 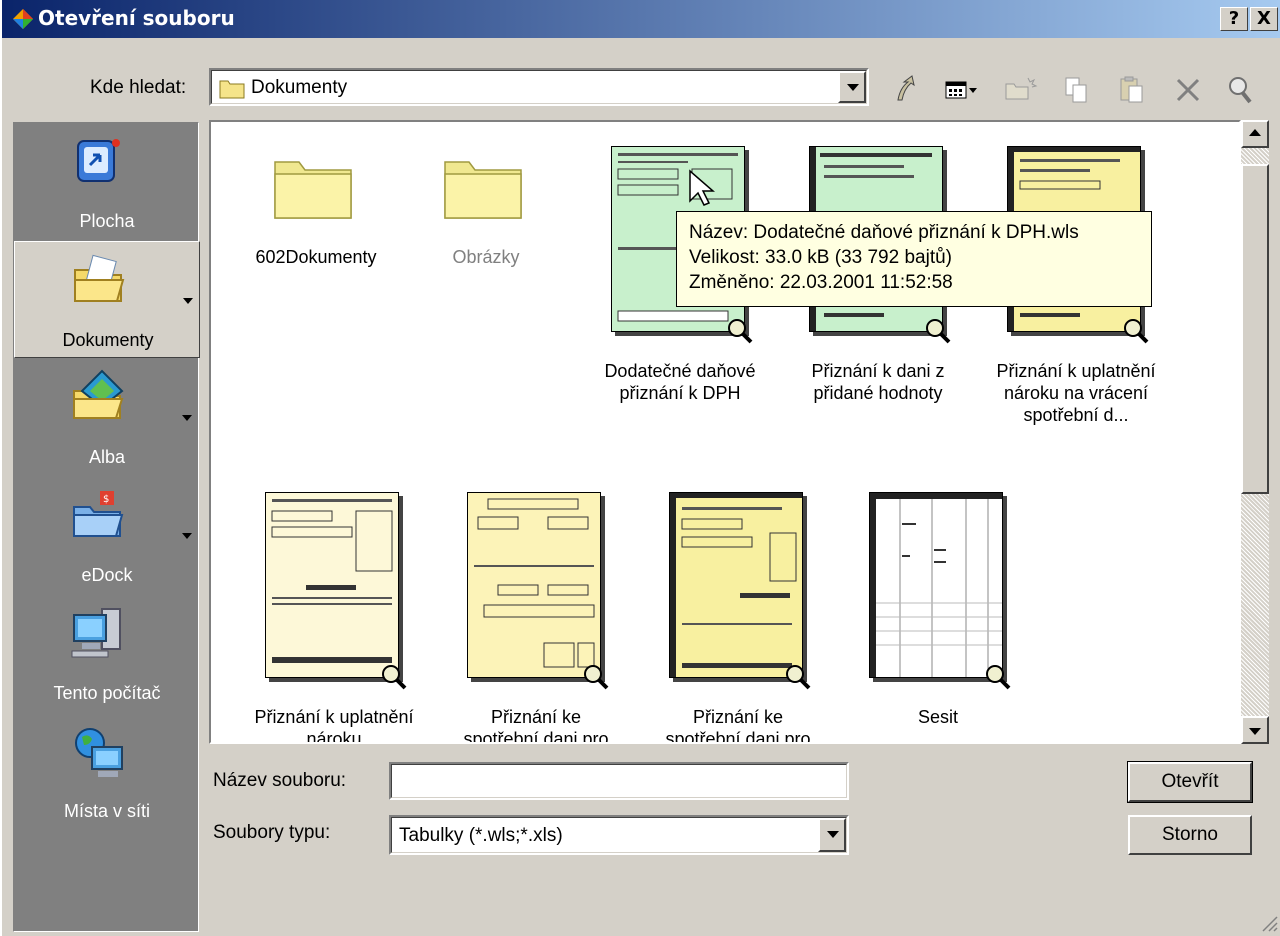 What do you see at coordinates (852, 87) in the screenshot?
I see `lookin-dropdown-button` at bounding box center [852, 87].